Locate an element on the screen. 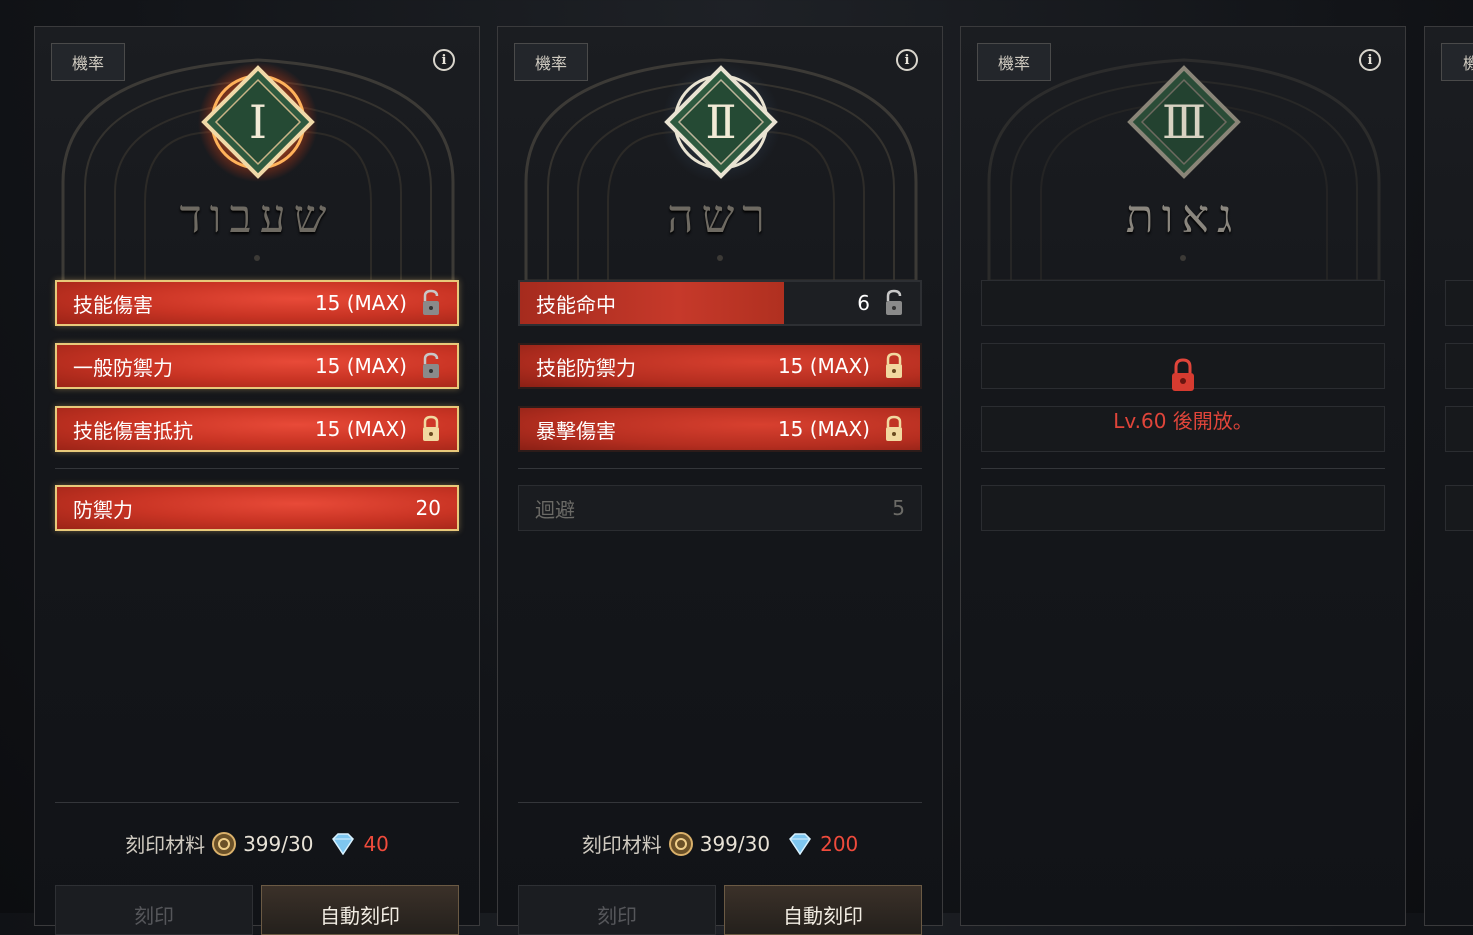  stat-label: 防禦力 is located at coordinates (103, 509).